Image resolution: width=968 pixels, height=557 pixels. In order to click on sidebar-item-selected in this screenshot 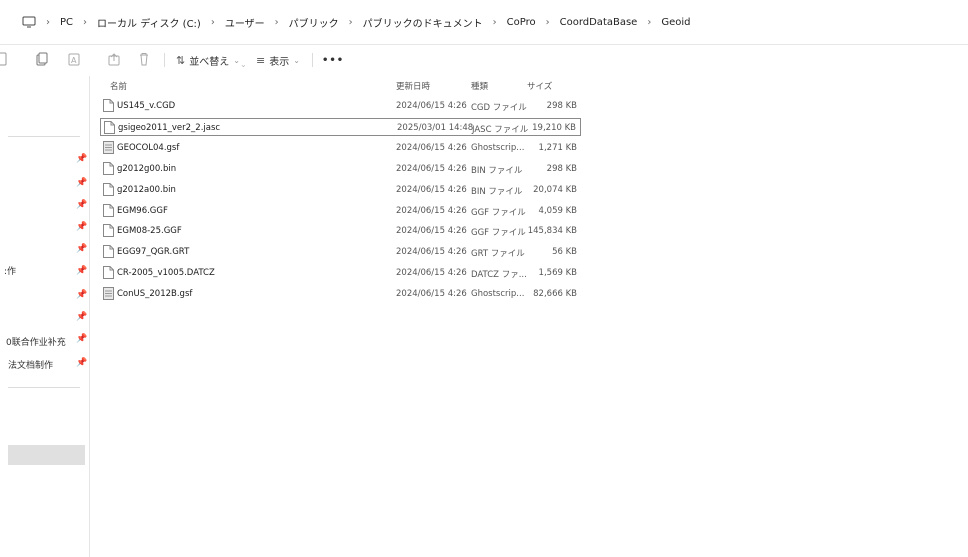, I will do `click(46, 455)`.